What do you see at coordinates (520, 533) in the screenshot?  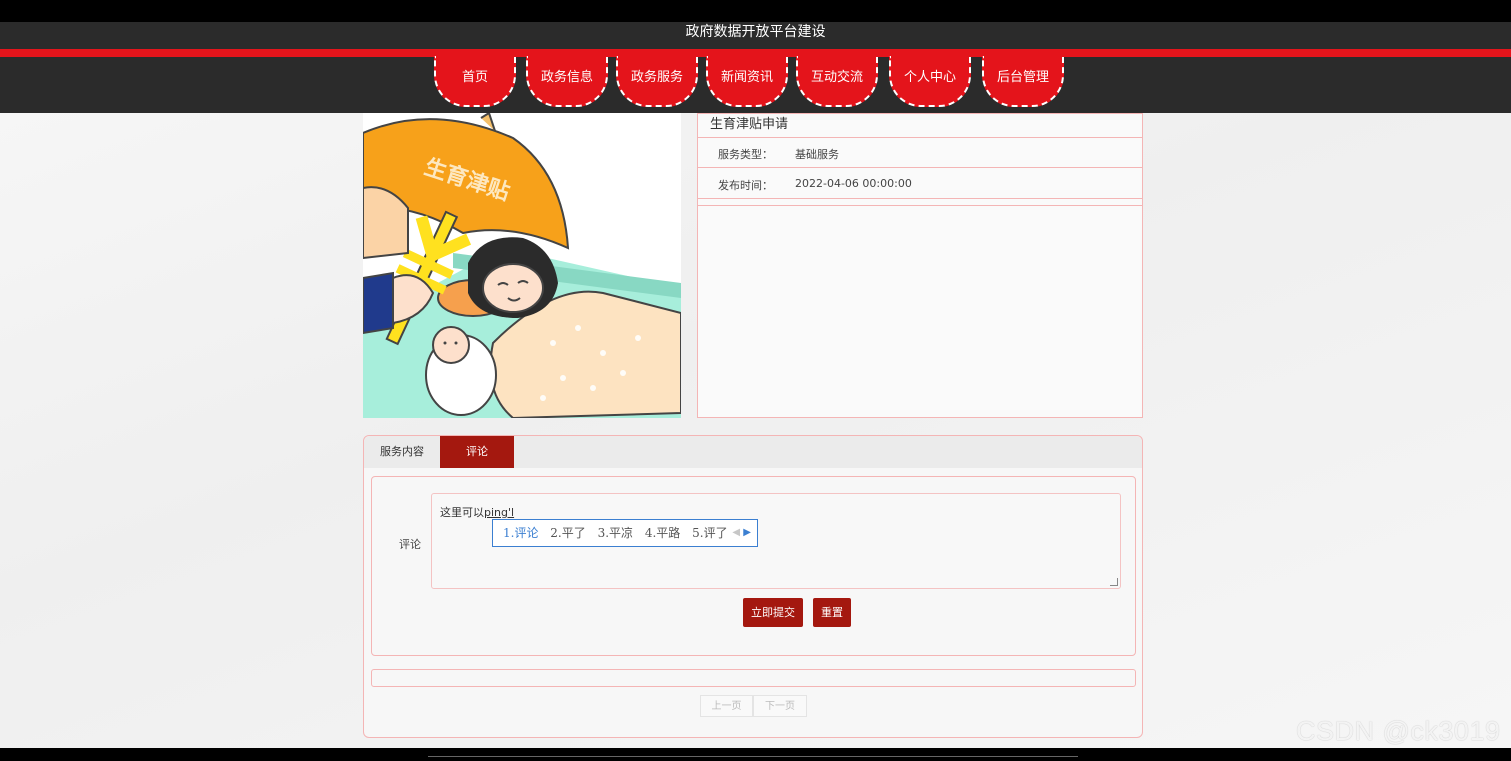 I see `ime-candidate: 1.评论` at bounding box center [520, 533].